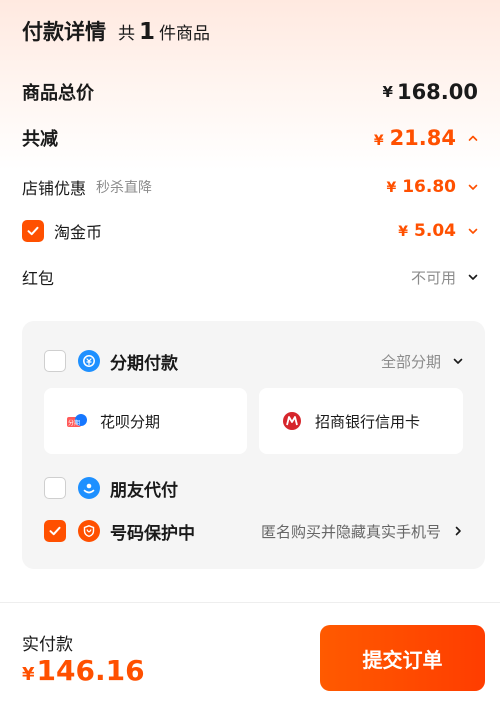 The image size is (500, 705). Describe the element at coordinates (403, 232) in the screenshot. I see `taojinbi-currency: ¥` at that location.